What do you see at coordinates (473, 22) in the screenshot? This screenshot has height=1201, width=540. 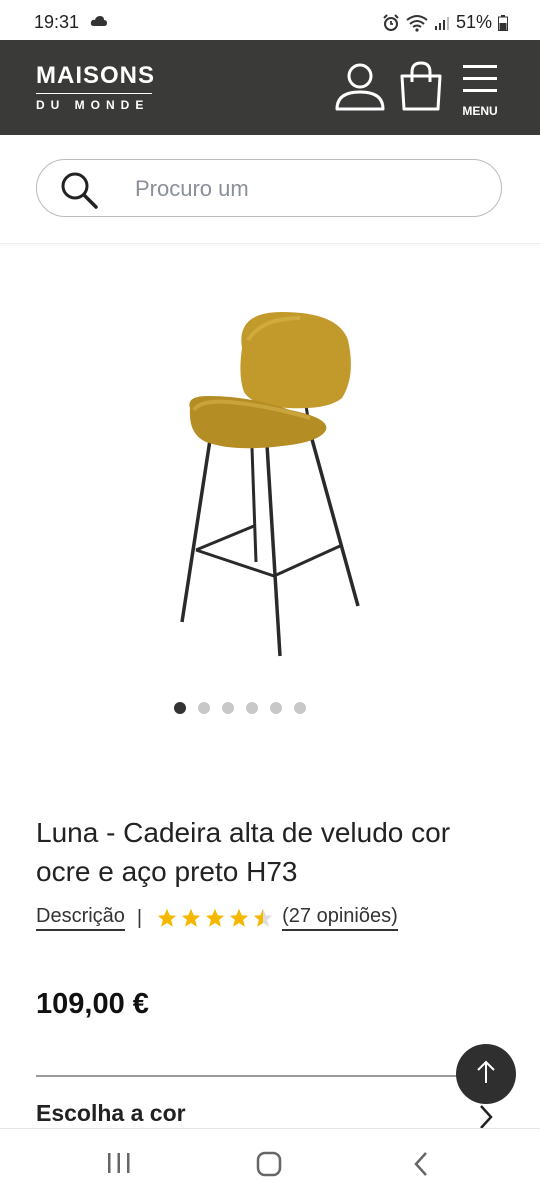 I see `battery-text: 51%` at bounding box center [473, 22].